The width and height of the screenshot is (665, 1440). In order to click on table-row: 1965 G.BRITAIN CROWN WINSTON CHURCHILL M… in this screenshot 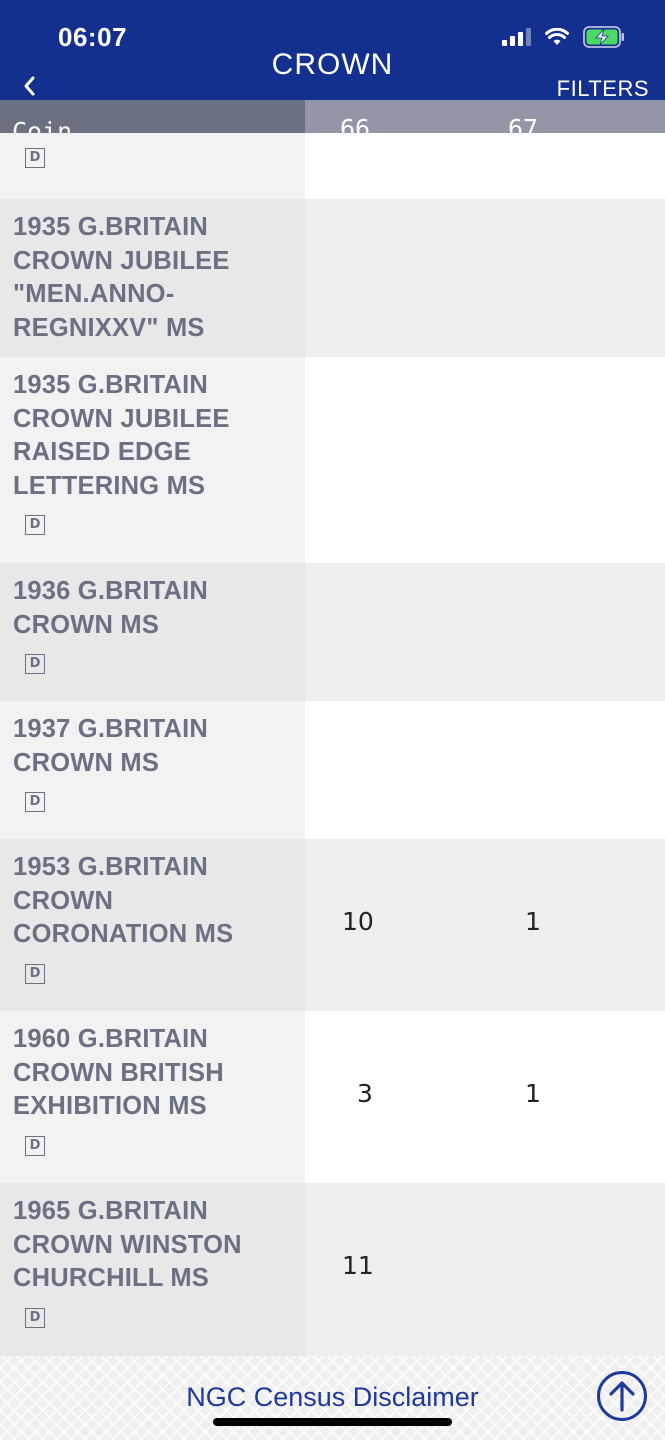, I will do `click(332, 1269)`.